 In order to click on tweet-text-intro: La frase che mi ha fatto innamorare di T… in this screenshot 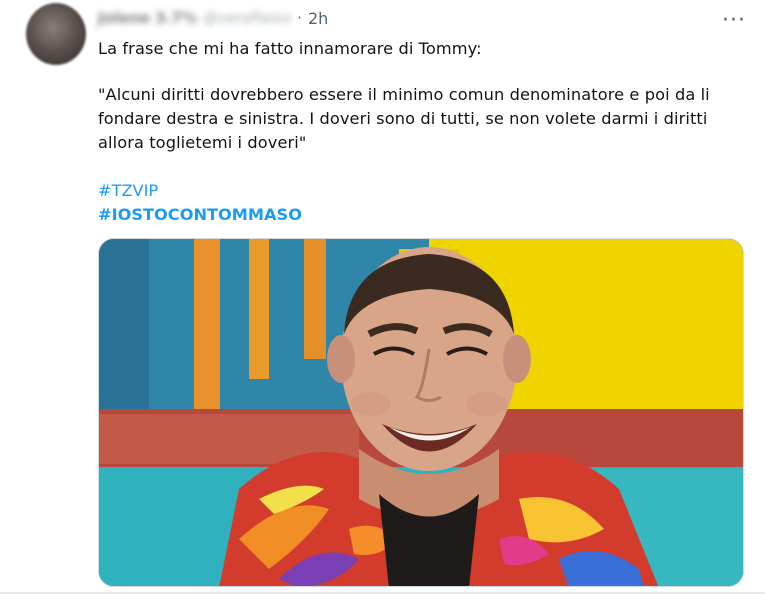, I will do `click(290, 48)`.